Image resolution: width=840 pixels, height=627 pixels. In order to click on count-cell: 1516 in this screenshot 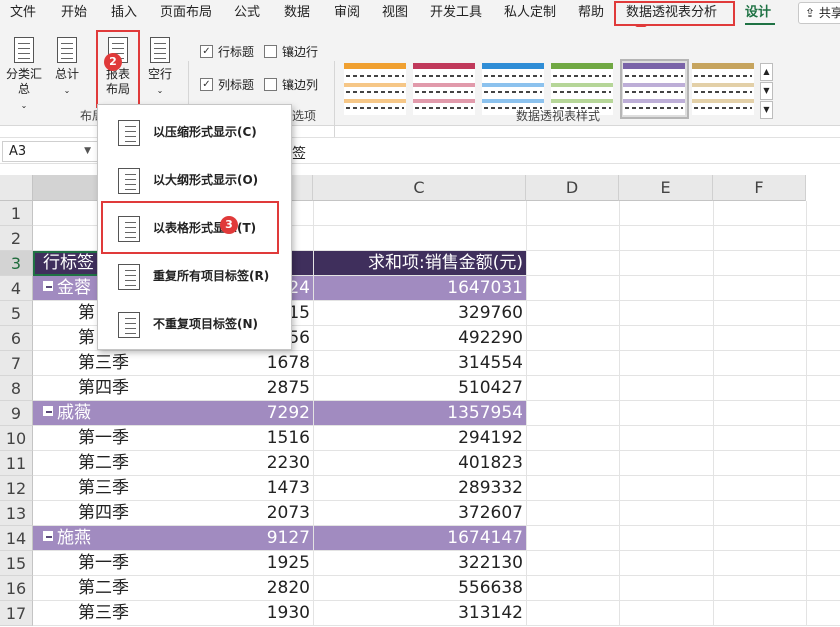, I will do `click(261, 438)`.